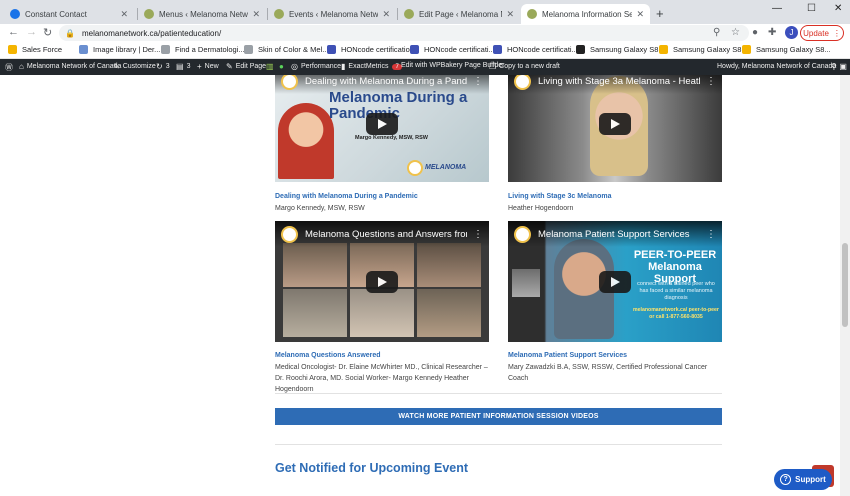 This screenshot has height=496, width=850. What do you see at coordinates (134, 66) in the screenshot?
I see `wp-customize-link: ✎ Customize` at bounding box center [134, 66].